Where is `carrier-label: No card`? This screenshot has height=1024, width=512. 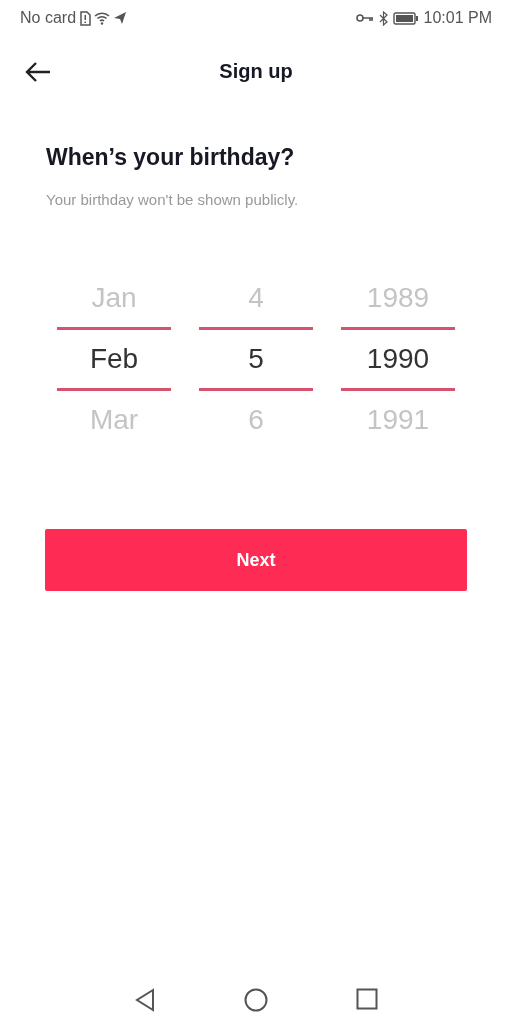 carrier-label: No card is located at coordinates (48, 18).